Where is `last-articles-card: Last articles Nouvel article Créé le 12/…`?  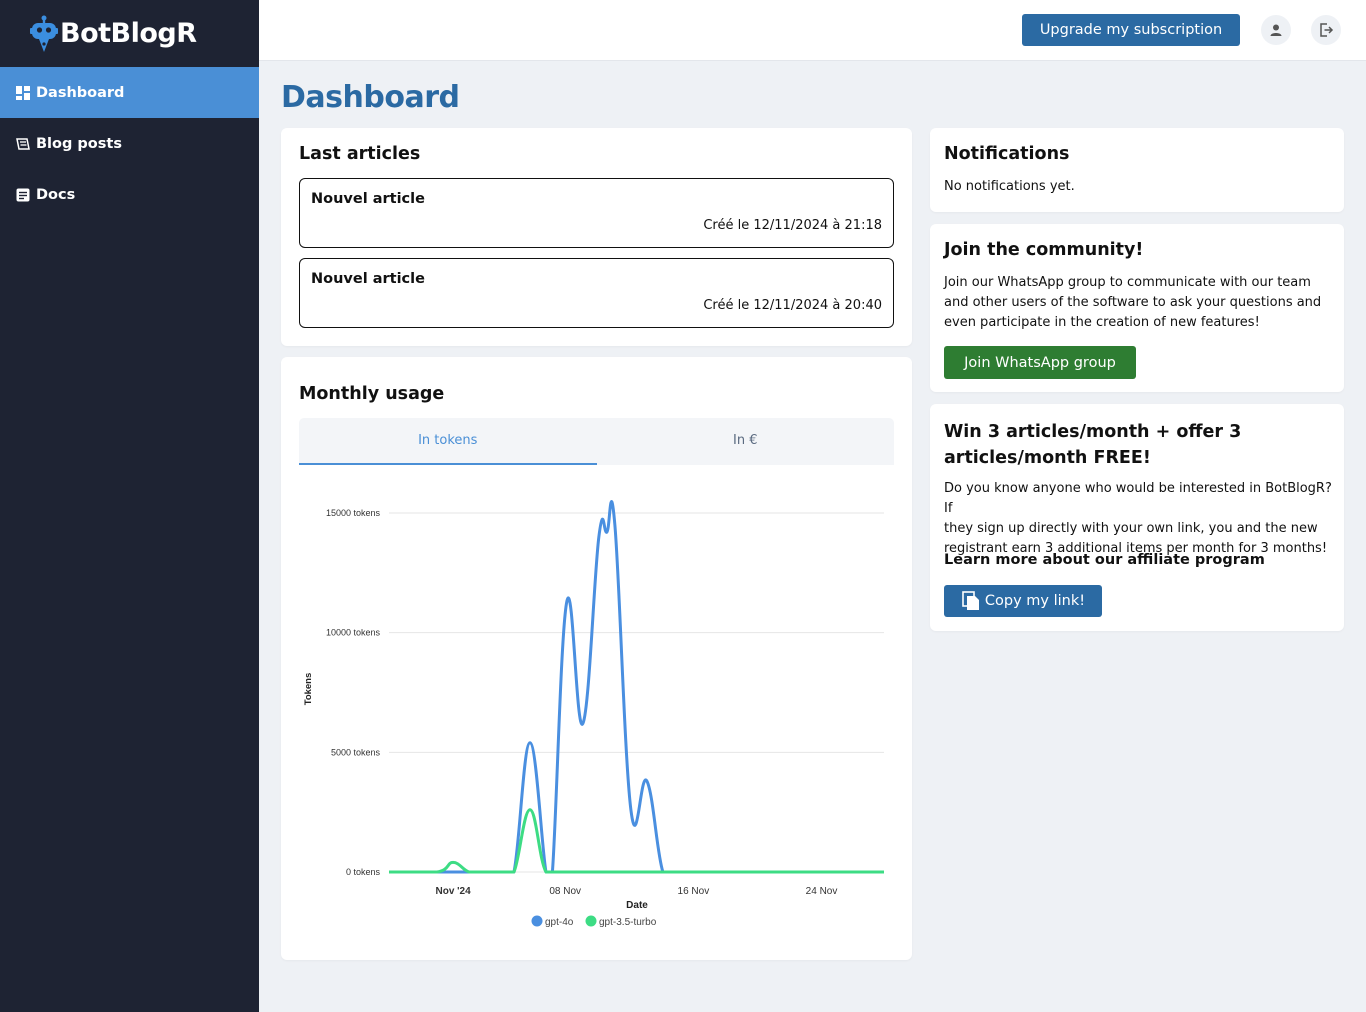
last-articles-card: Last articles Nouvel article Créé le 12/… is located at coordinates (596, 237).